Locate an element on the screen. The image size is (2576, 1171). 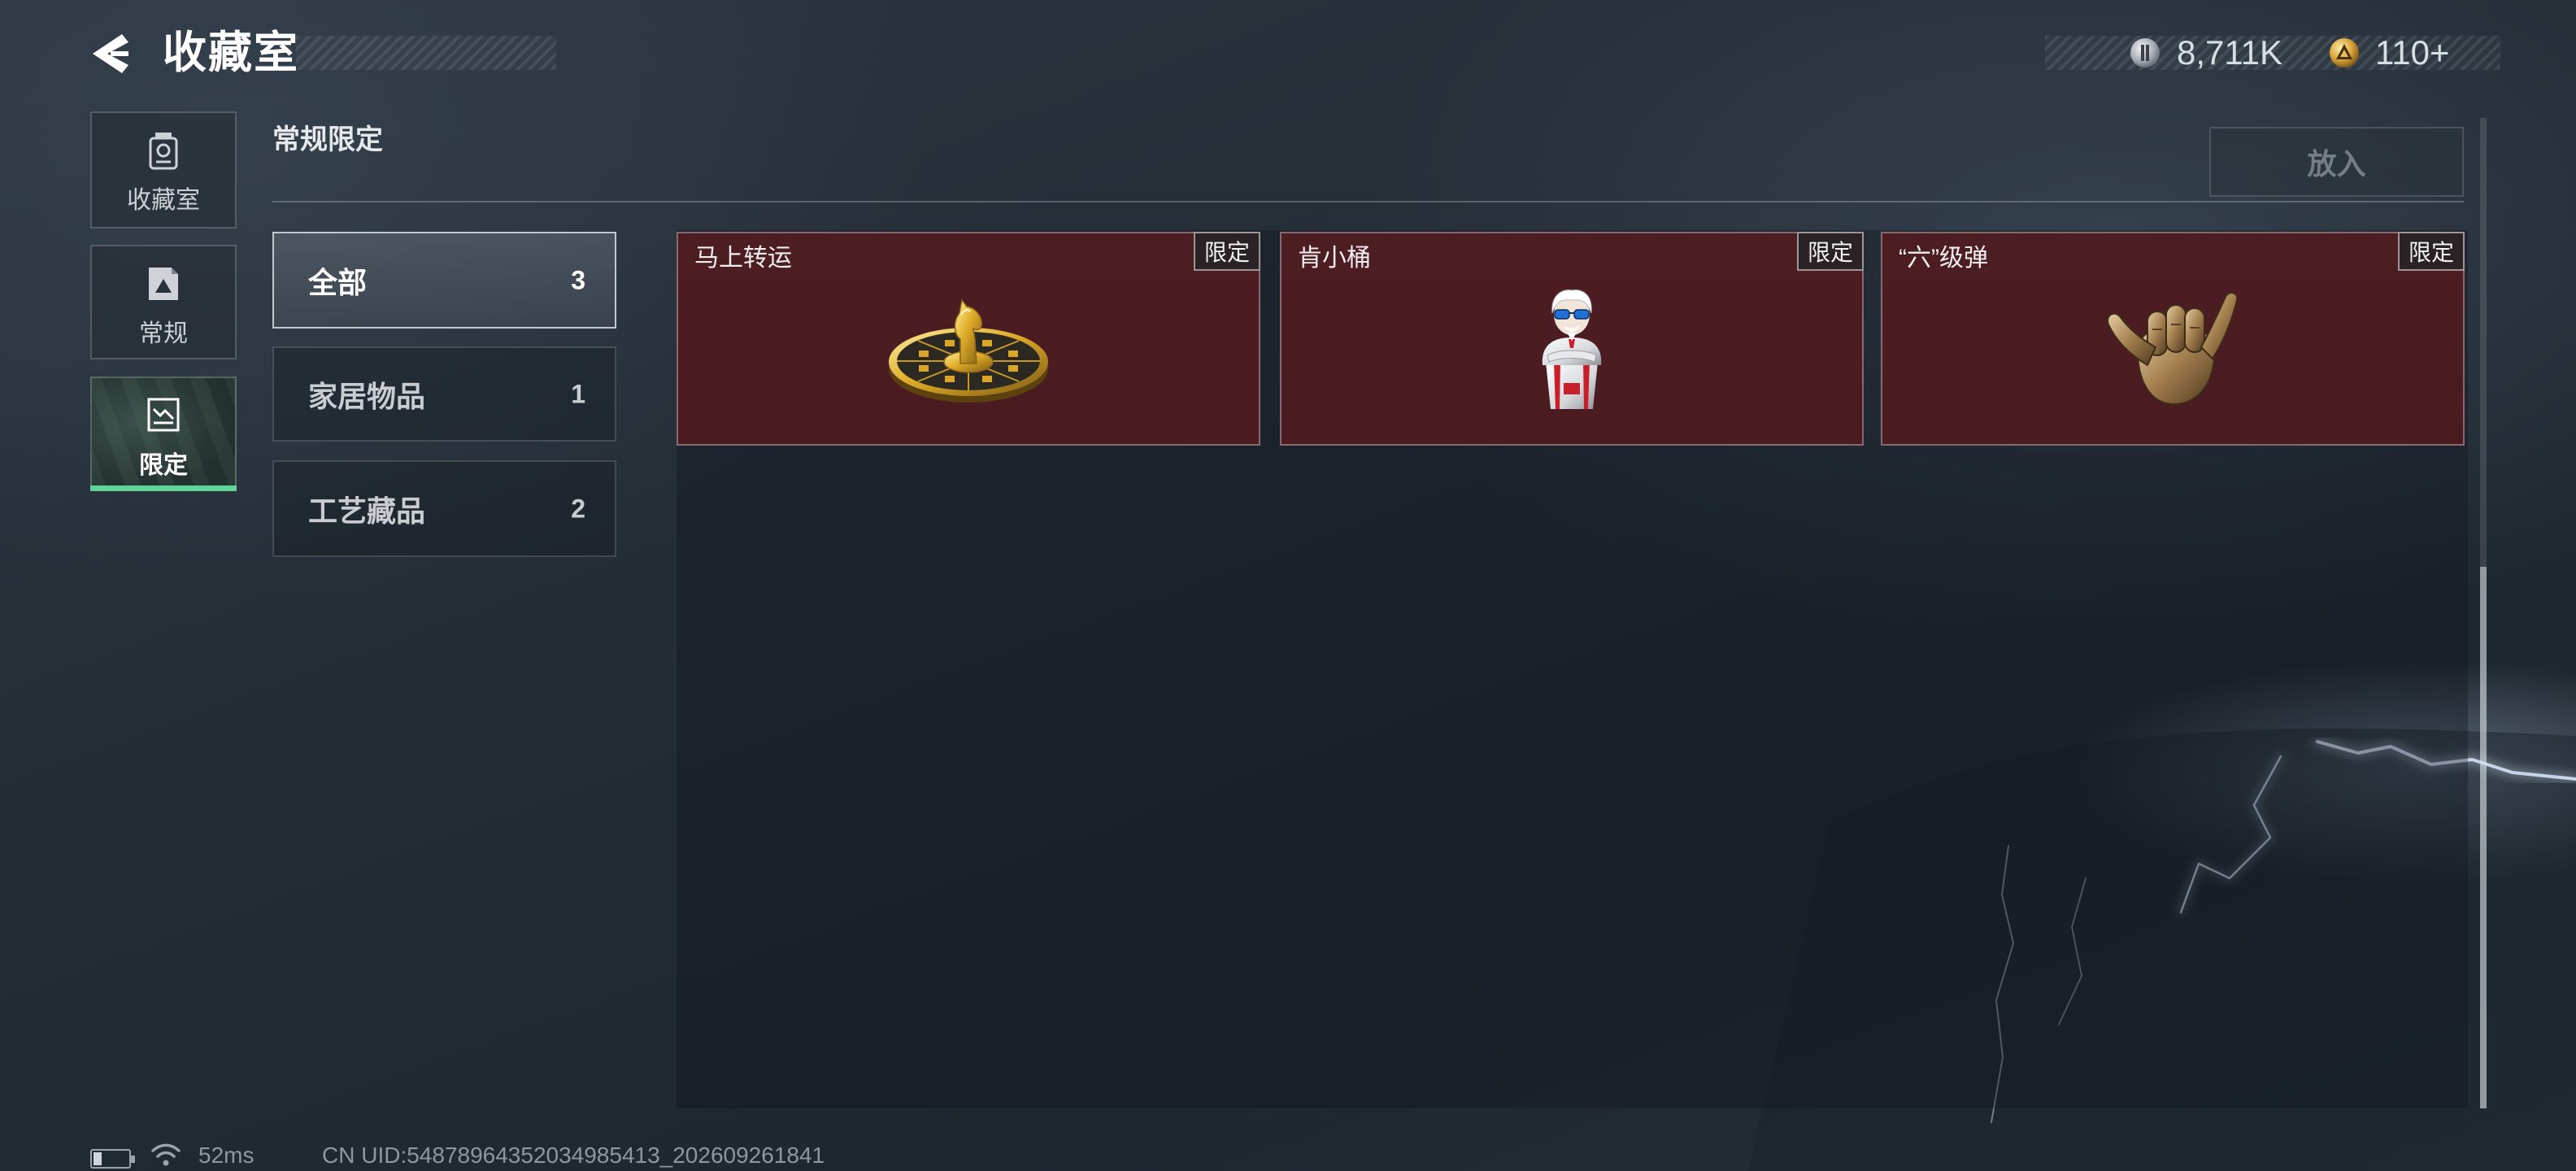
sidebar-item-collection: 收藏室 is located at coordinates (164, 170).